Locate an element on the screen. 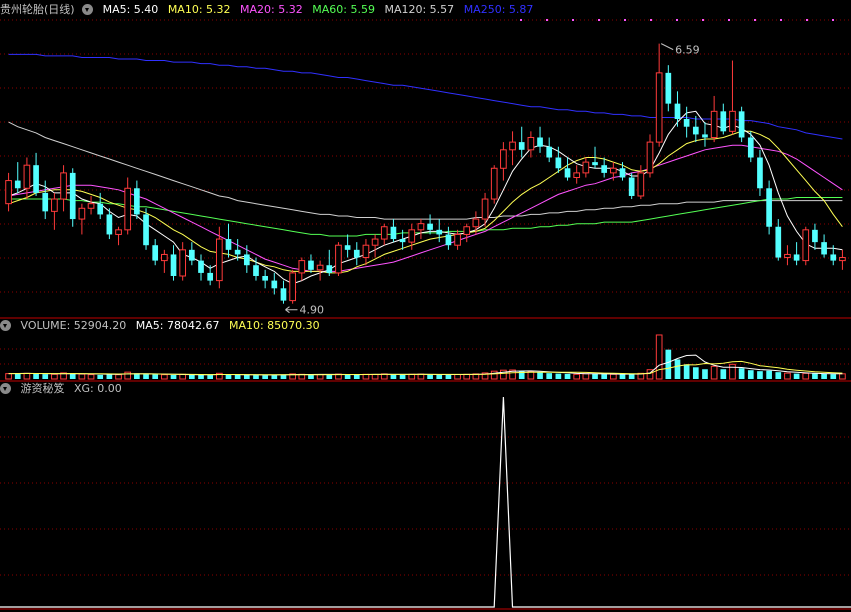  ma60-line is located at coordinates (425, 217).